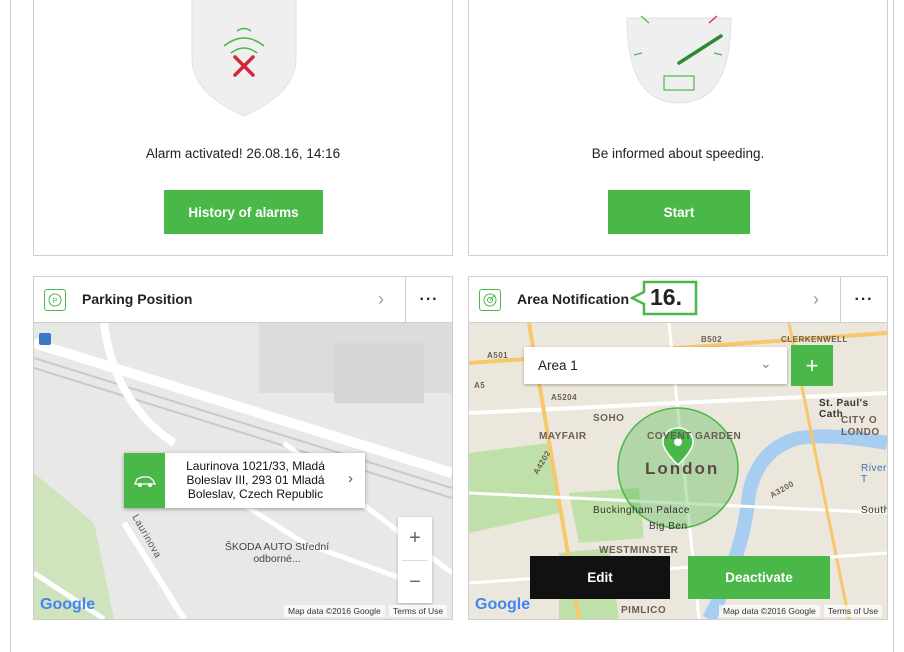 This screenshot has width=904, height=652. Describe the element at coordinates (814, 339) in the screenshot. I see `map-label: CLERKENWELL` at that location.